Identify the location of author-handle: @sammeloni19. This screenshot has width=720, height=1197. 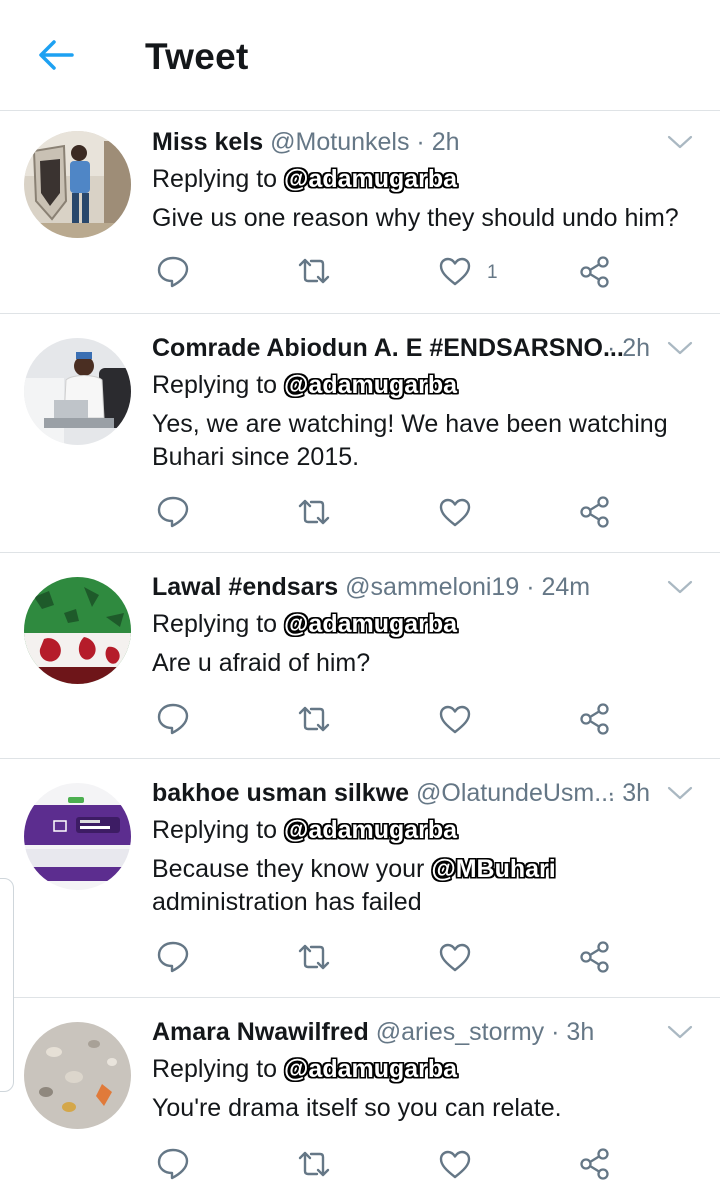
(432, 587).